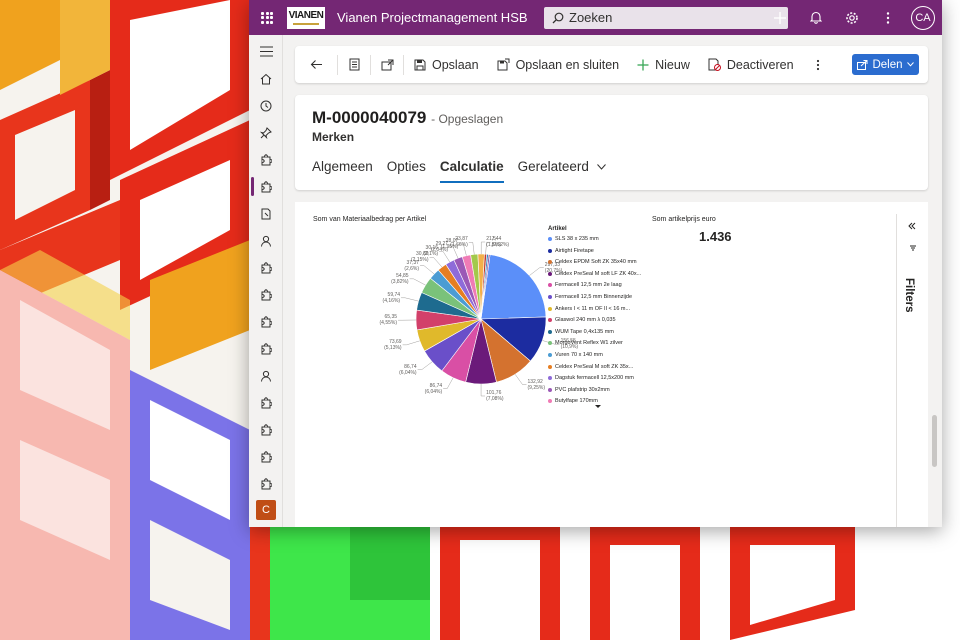 This screenshot has height=640, width=960. Describe the element at coordinates (590, 297) in the screenshot. I see `legend-item: Fermacell 12,5 mm Binnenzijde` at that location.